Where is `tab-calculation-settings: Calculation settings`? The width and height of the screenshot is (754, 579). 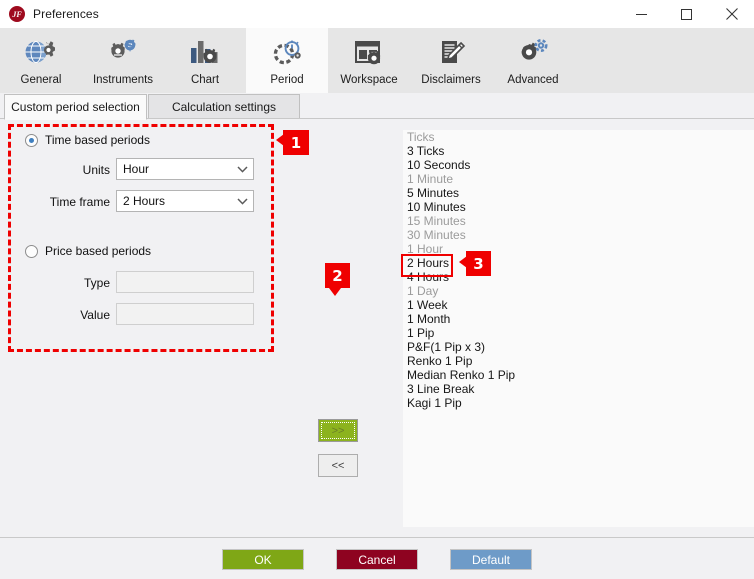 tab-calculation-settings: Calculation settings is located at coordinates (224, 106).